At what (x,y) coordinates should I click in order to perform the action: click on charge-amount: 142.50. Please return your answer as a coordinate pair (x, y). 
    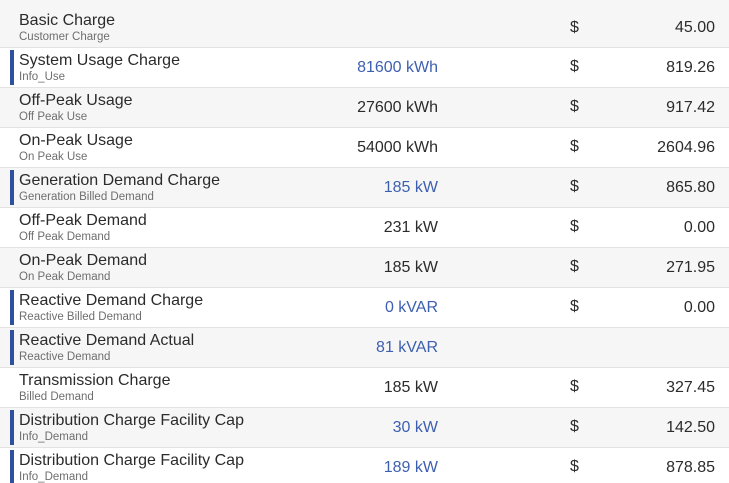
    Looking at the image, I should click on (690, 427).